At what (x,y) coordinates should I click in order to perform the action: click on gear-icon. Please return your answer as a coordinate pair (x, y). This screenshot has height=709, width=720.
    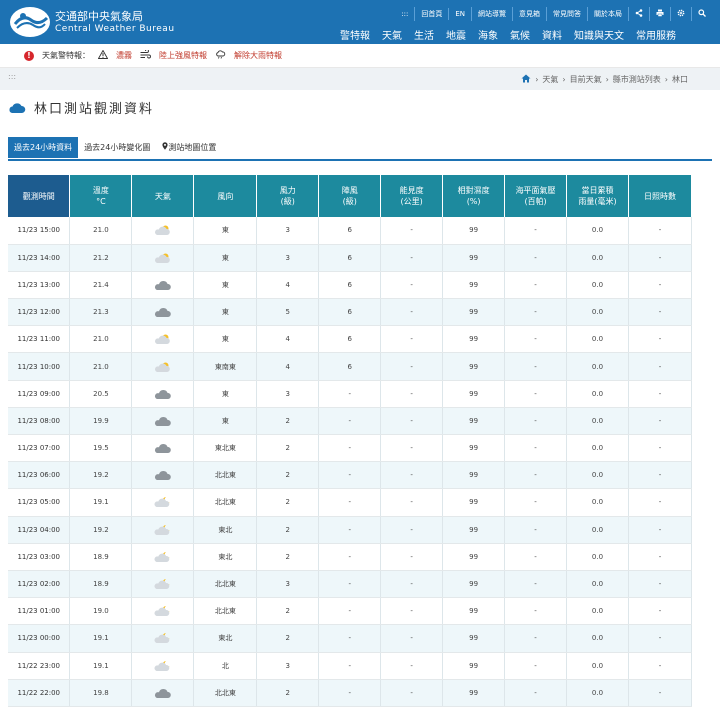
    Looking at the image, I should click on (680, 14).